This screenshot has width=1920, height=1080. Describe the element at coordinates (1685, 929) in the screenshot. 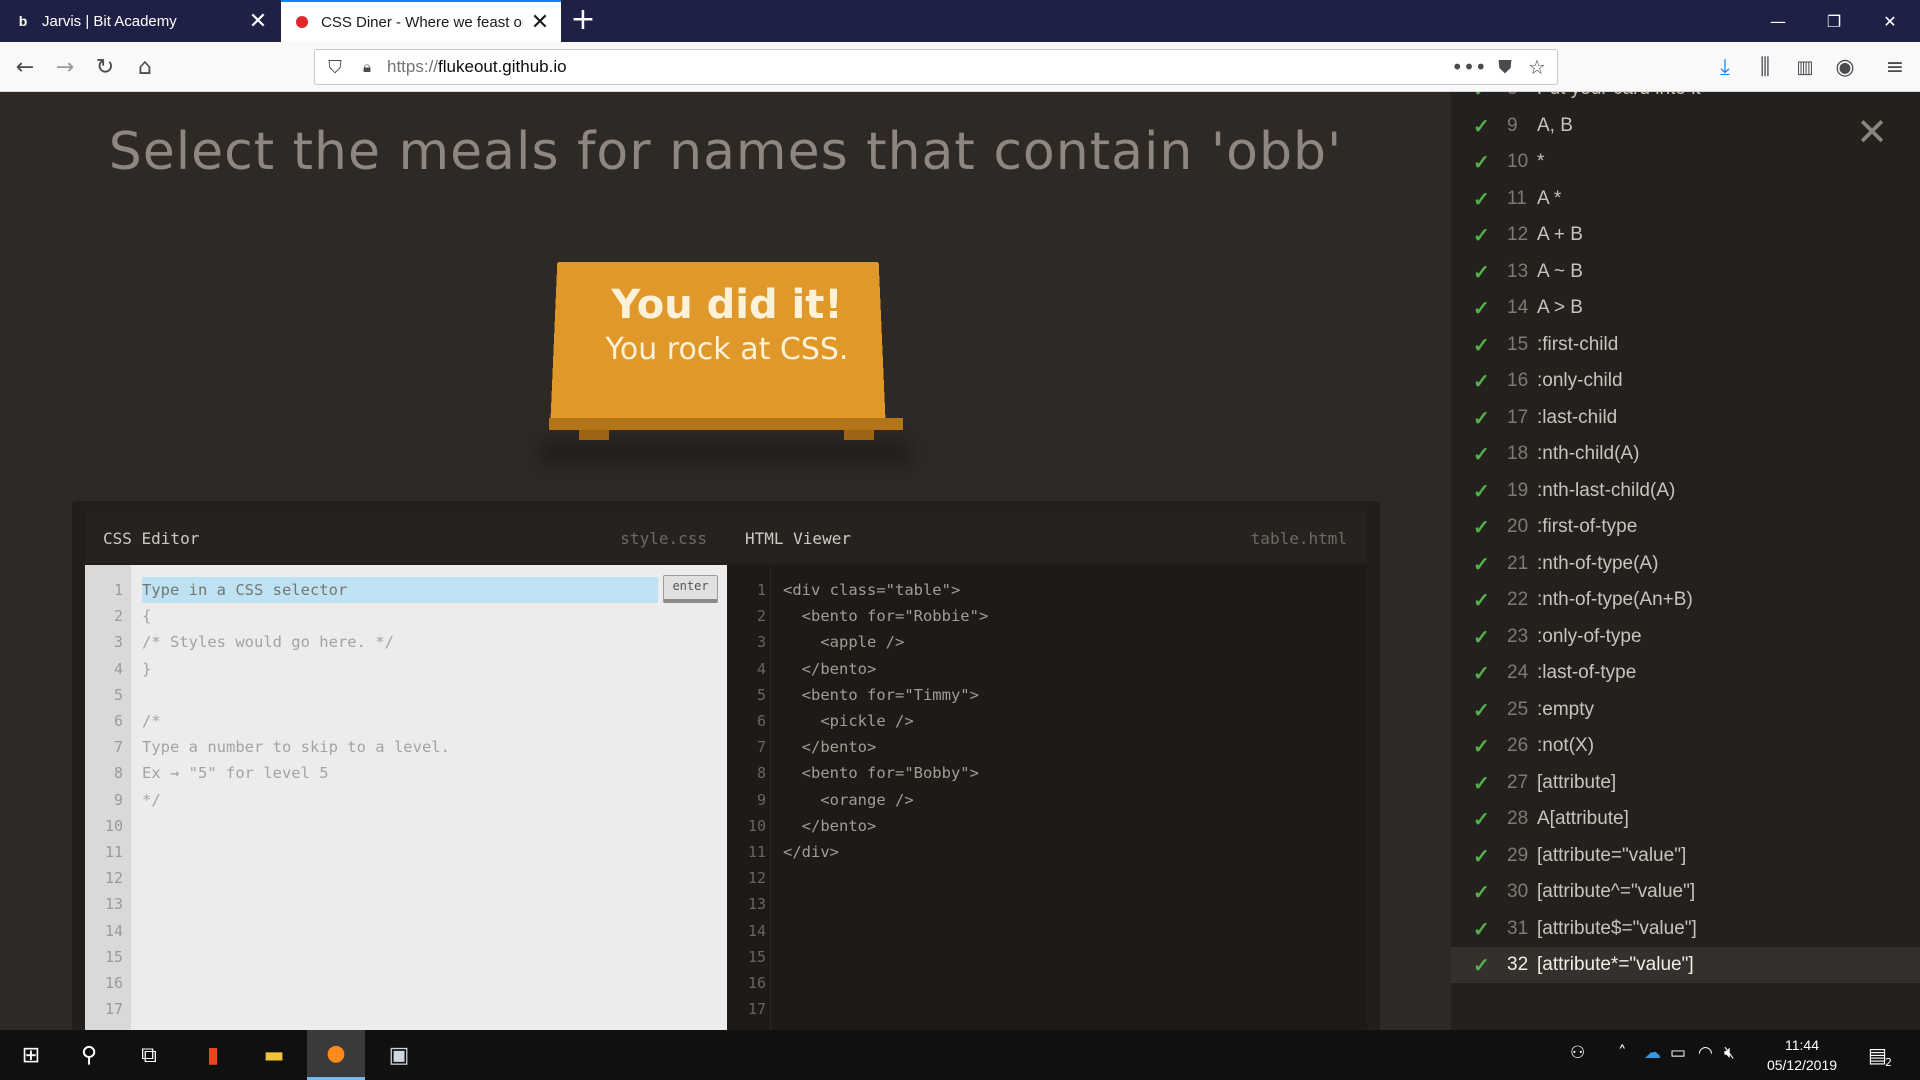

I see `level-item: ✓ 31 [attribute$="value"]` at that location.